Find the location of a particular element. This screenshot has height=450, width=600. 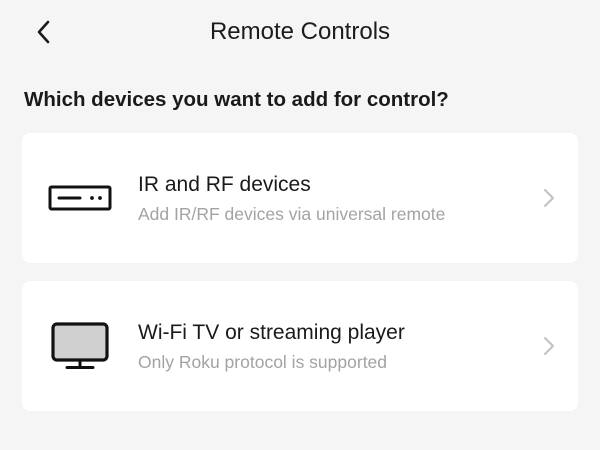

option-title: Wi-Fi TV or streaming player is located at coordinates (271, 332).